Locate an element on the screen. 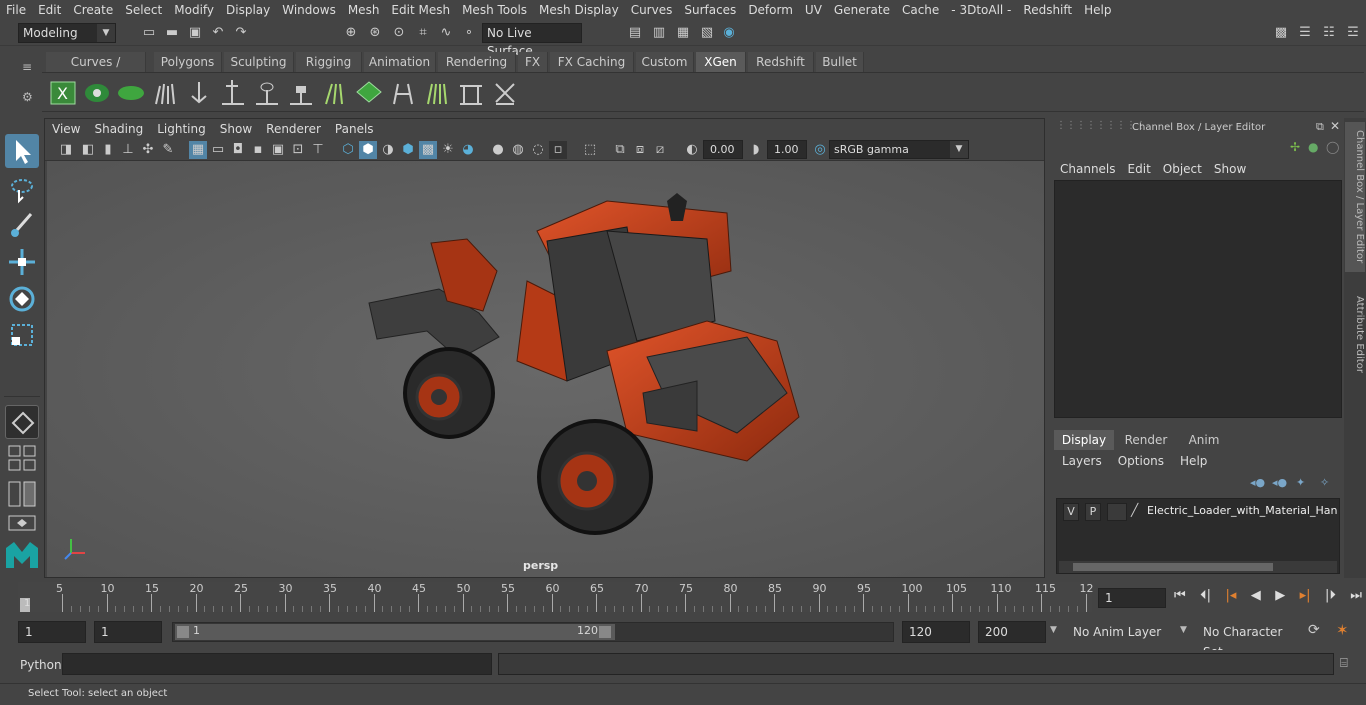 The height and width of the screenshot is (705, 1366). bookmark-icon: ▮ is located at coordinates (108, 150).